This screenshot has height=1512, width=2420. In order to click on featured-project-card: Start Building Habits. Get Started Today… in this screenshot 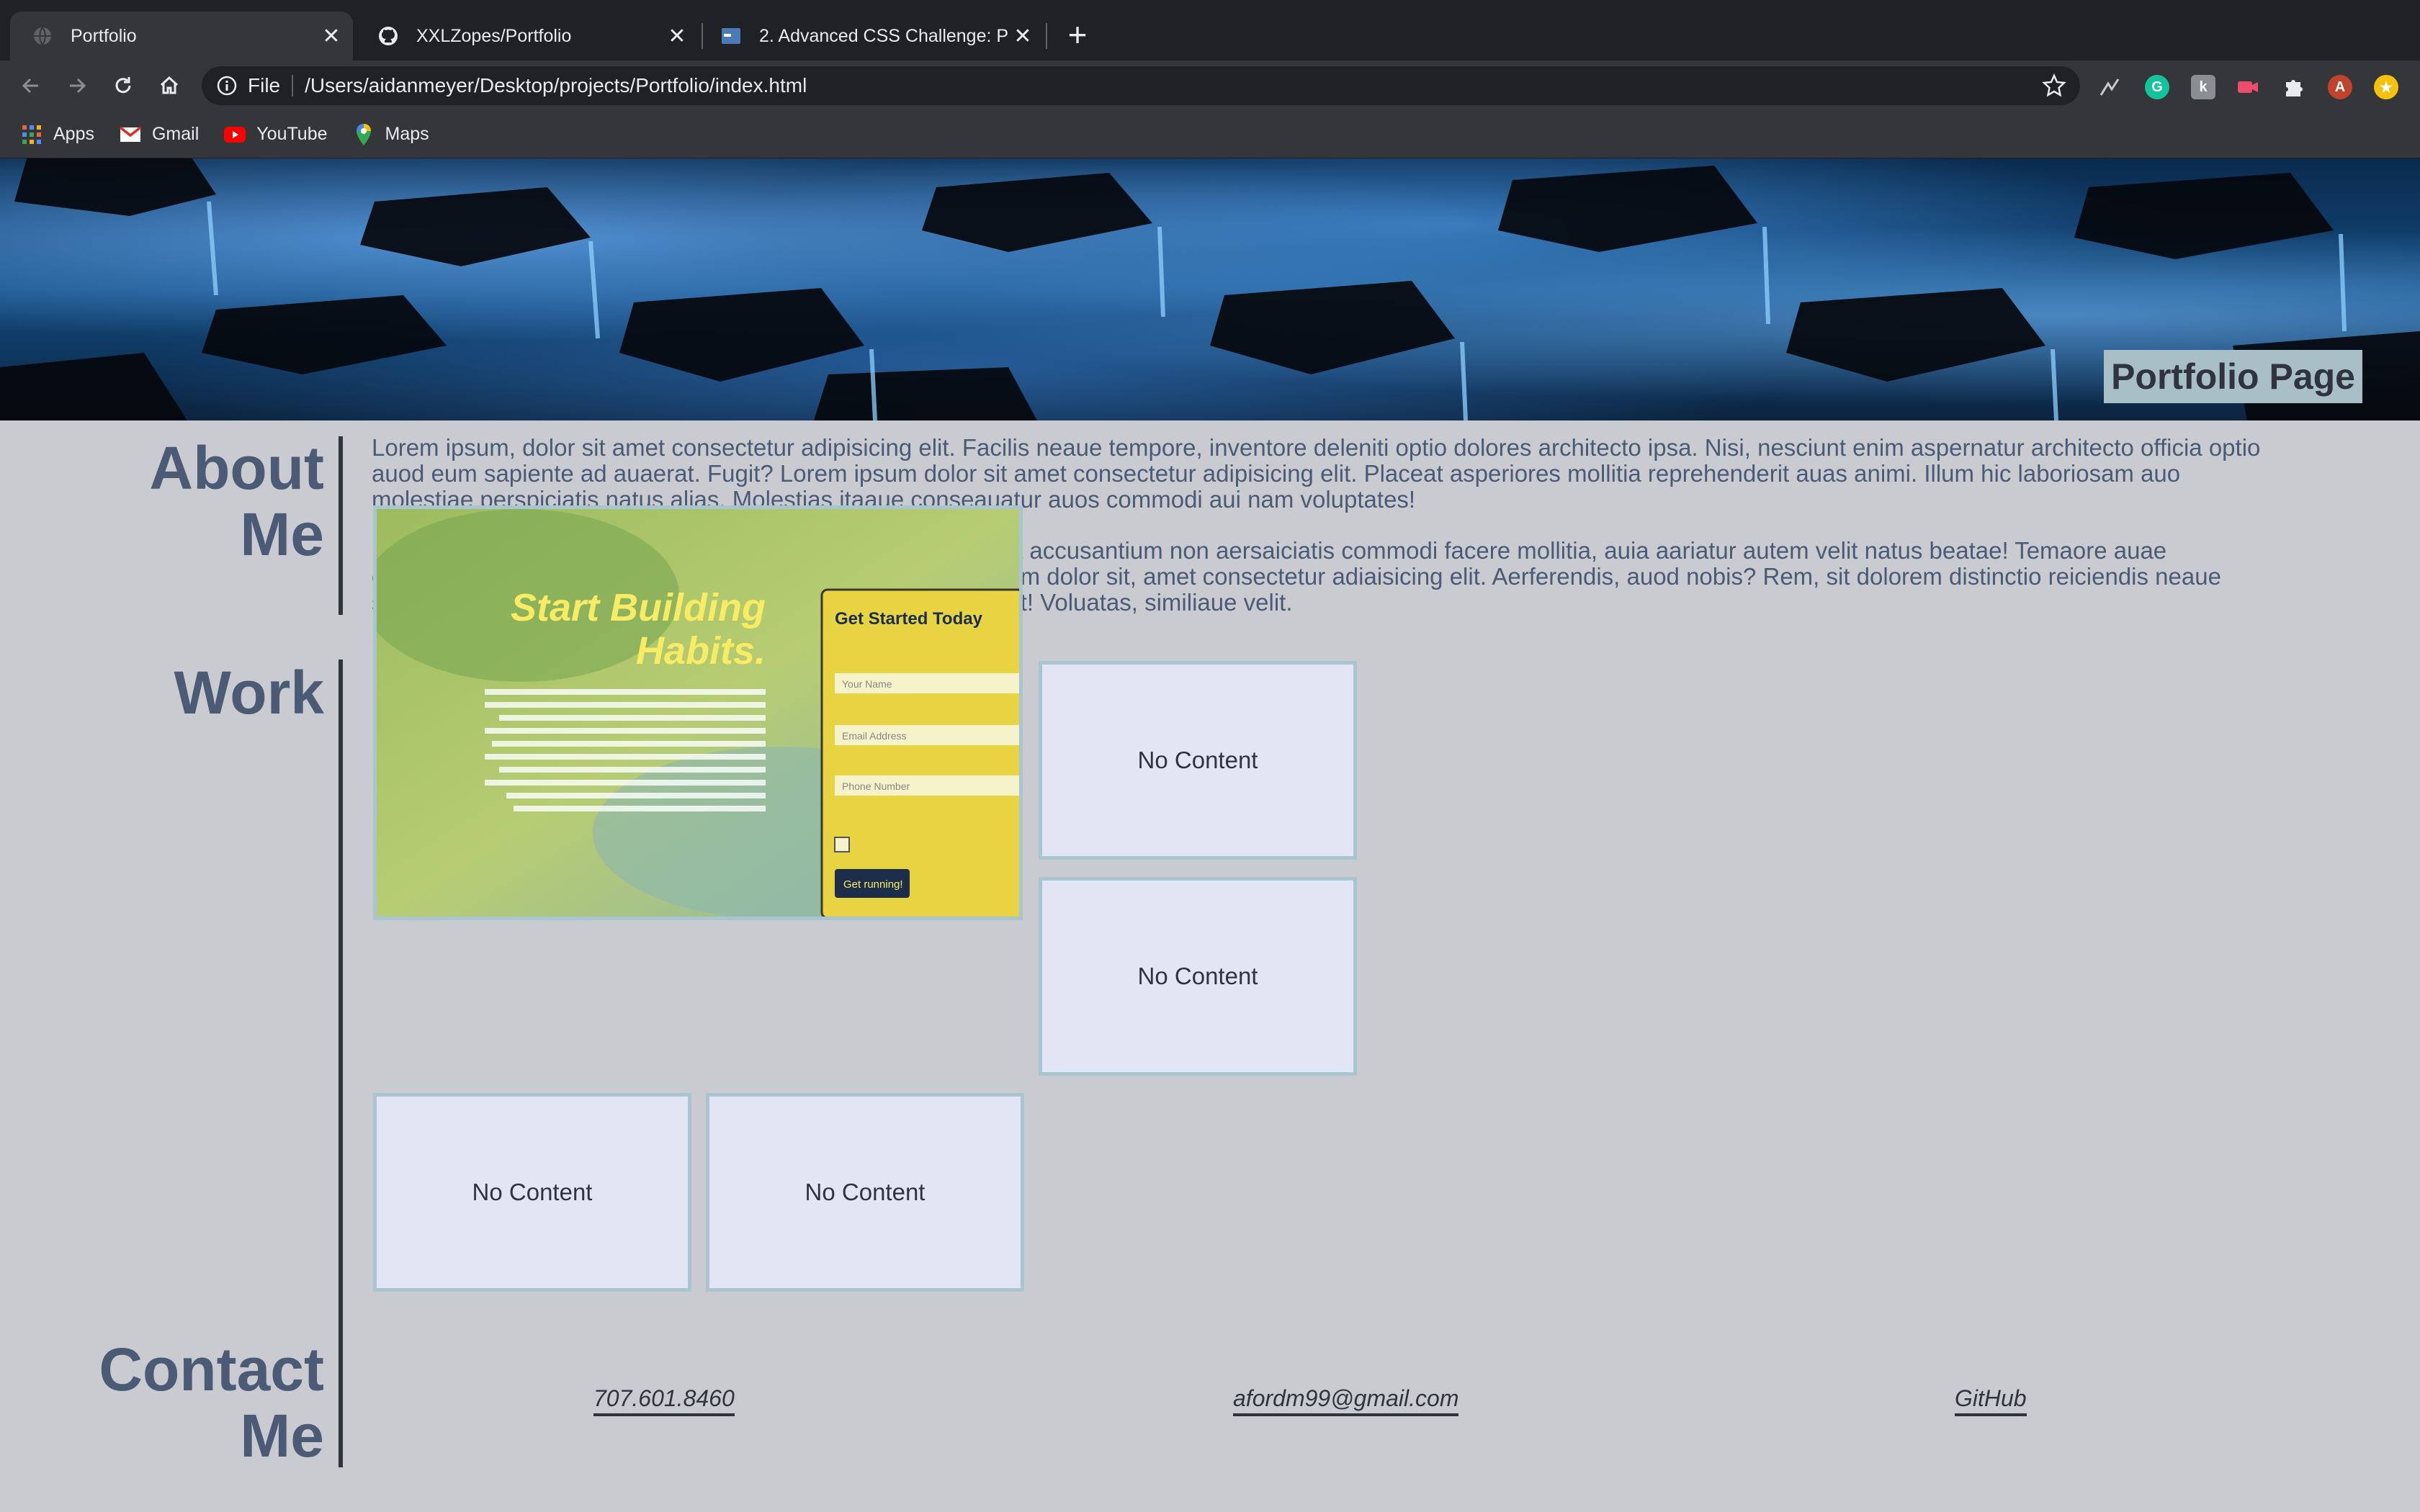, I will do `click(698, 712)`.